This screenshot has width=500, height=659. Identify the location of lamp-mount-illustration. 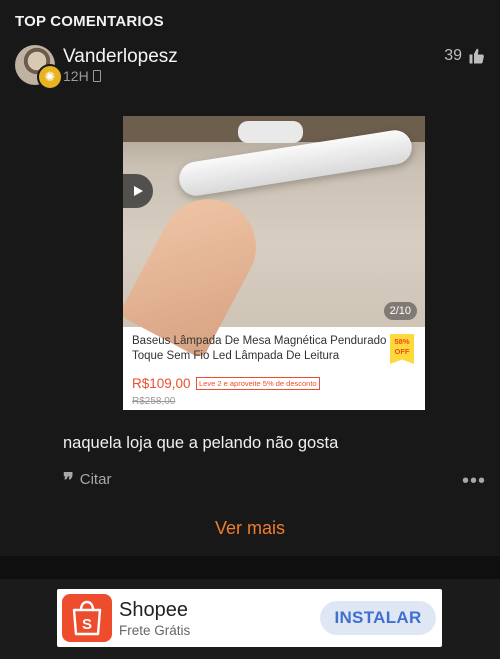
(270, 132).